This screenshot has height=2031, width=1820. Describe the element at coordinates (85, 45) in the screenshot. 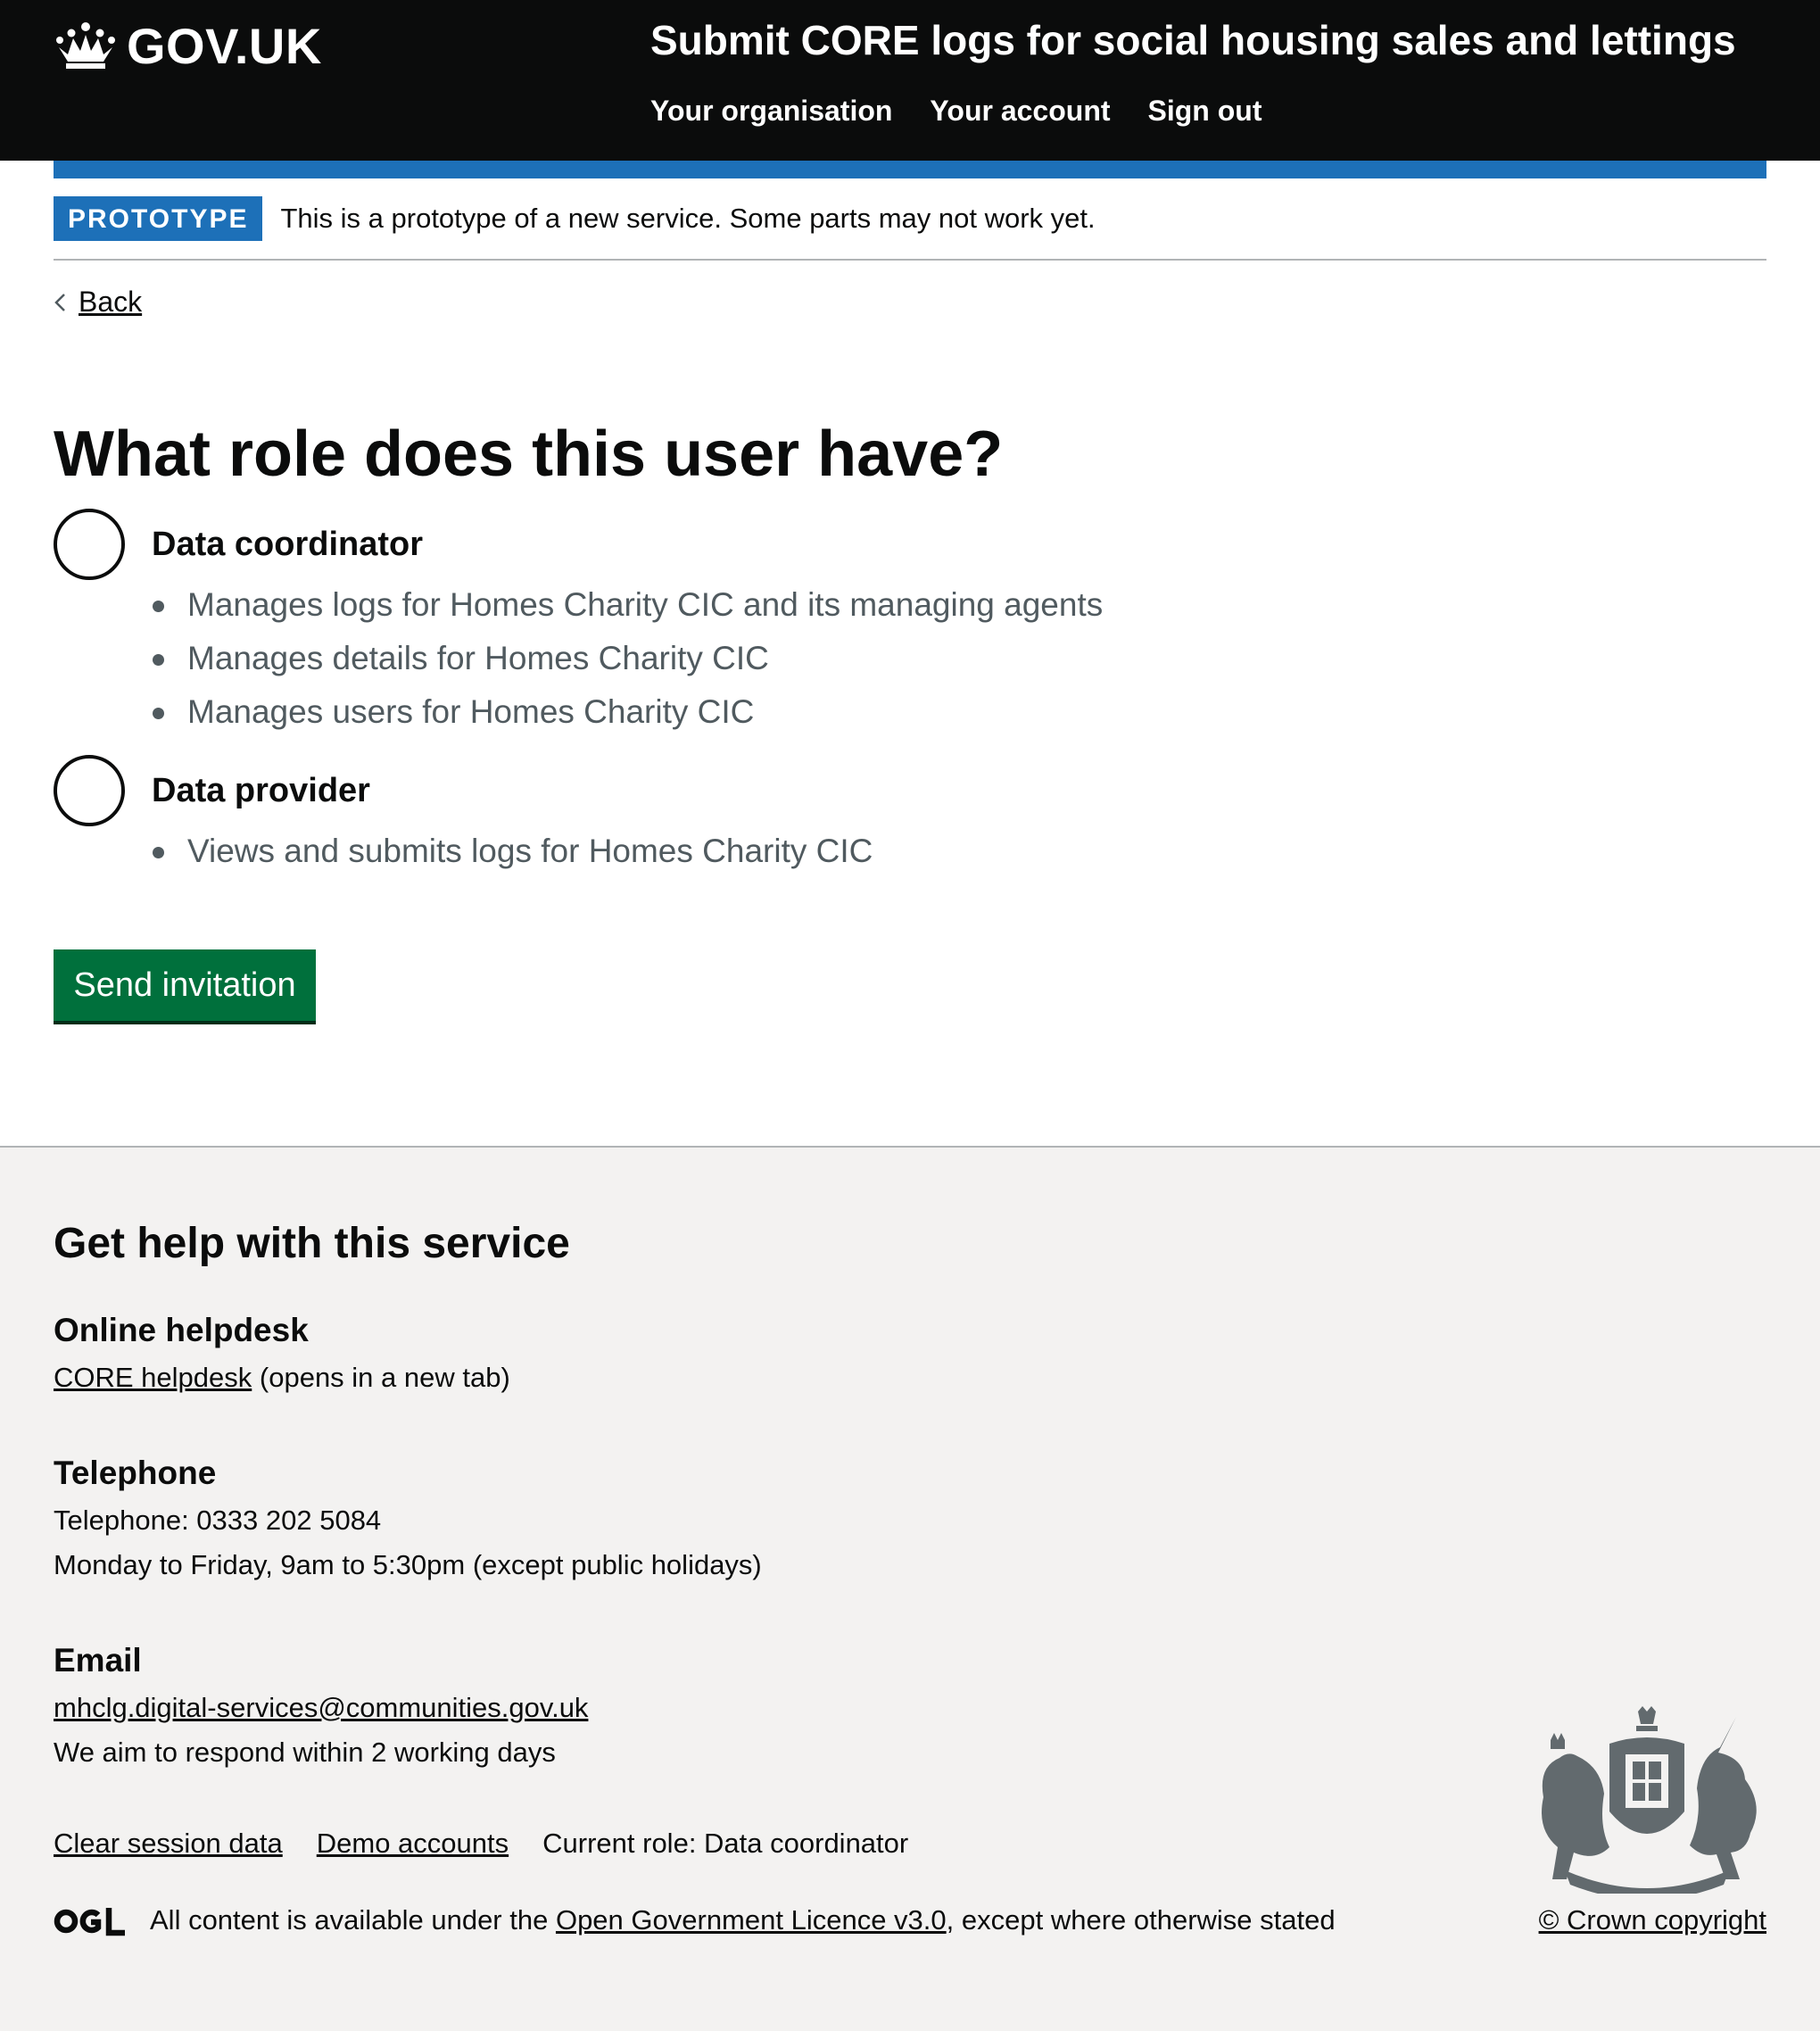

I see `crown-icon` at that location.